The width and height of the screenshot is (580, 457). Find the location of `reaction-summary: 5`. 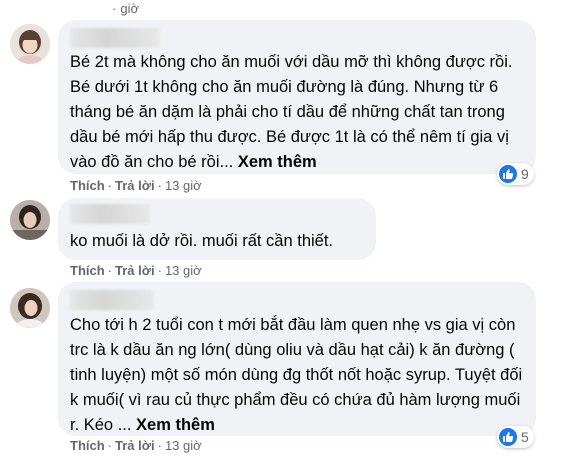

reaction-summary: 5 is located at coordinates (515, 437).